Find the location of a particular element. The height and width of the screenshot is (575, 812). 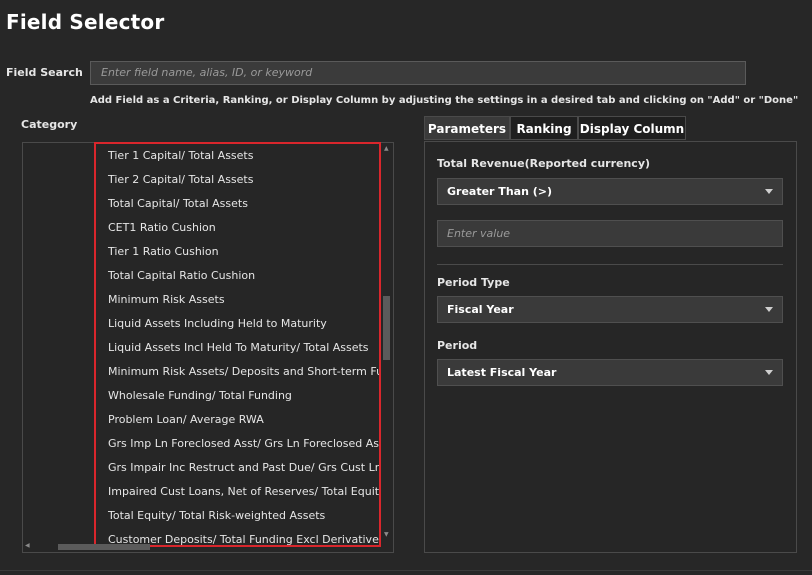

field-name-label: Total Revenue(Reported currency) is located at coordinates (544, 163).